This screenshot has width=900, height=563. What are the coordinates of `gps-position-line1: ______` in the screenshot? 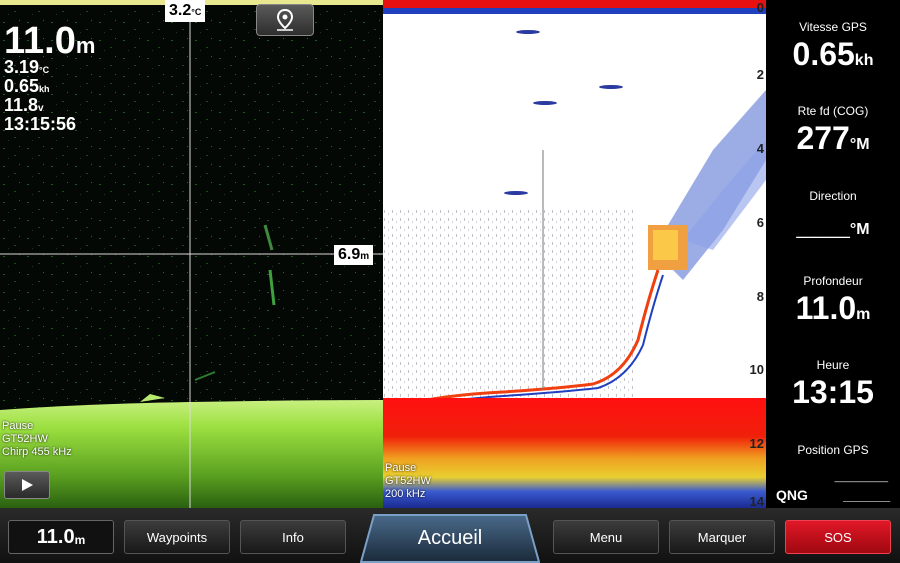 It's located at (861, 475).